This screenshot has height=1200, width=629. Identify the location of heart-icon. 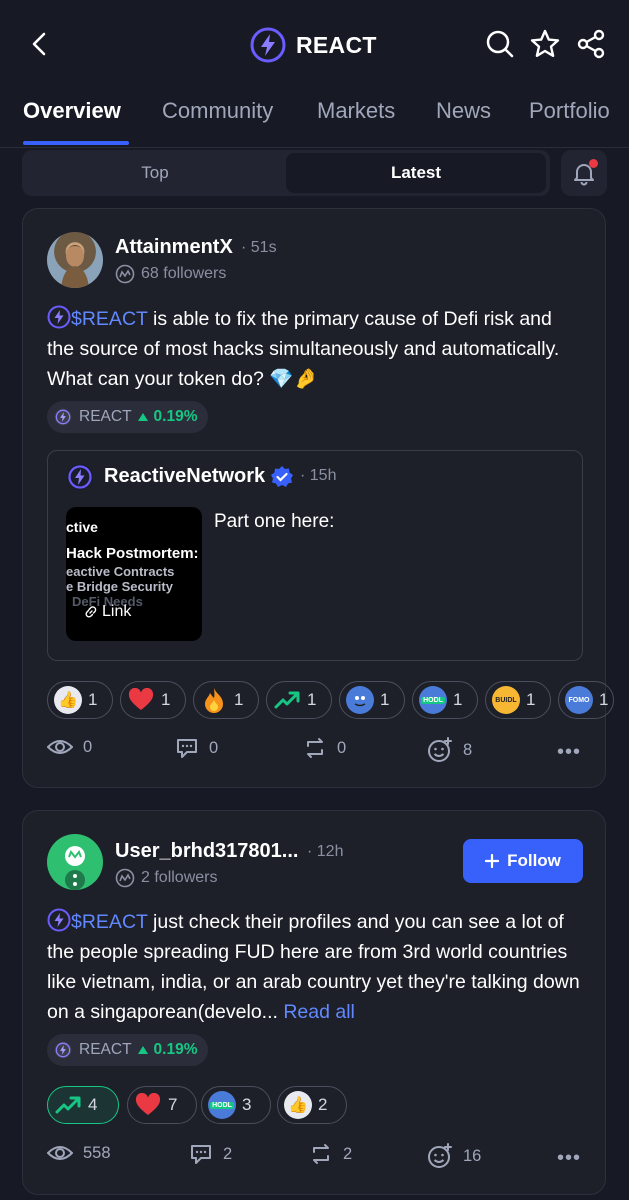
(148, 1105).